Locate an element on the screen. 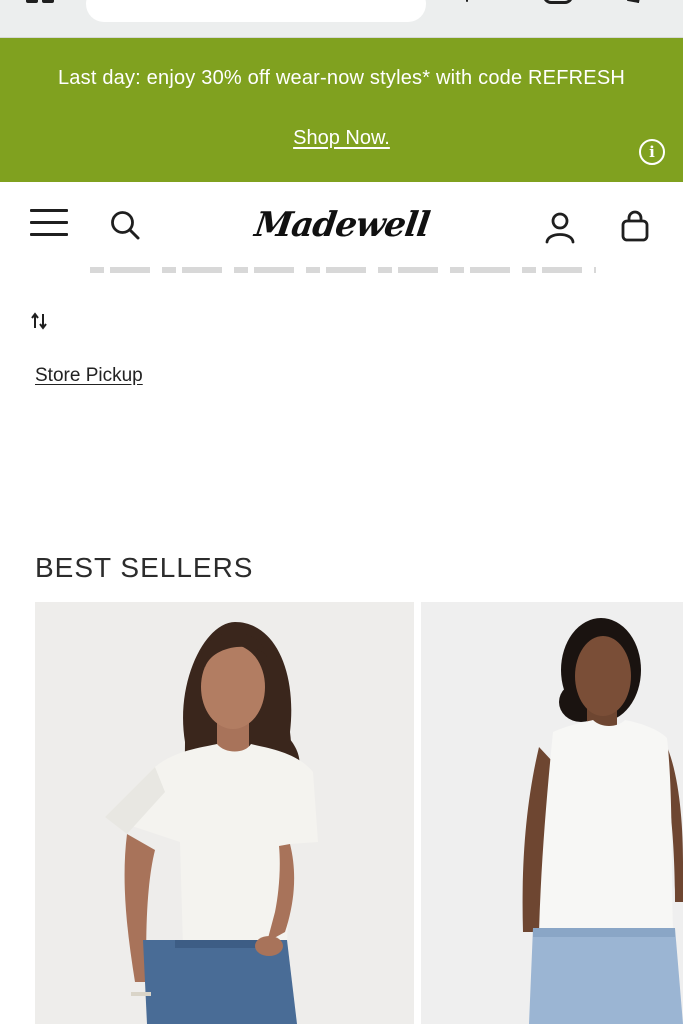  promo-link-row: Shop Now. is located at coordinates (341, 138).